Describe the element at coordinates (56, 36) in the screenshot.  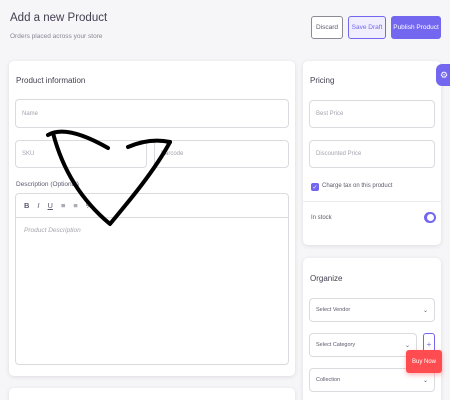
I see `page-subtitle: Orders placed across your store` at that location.